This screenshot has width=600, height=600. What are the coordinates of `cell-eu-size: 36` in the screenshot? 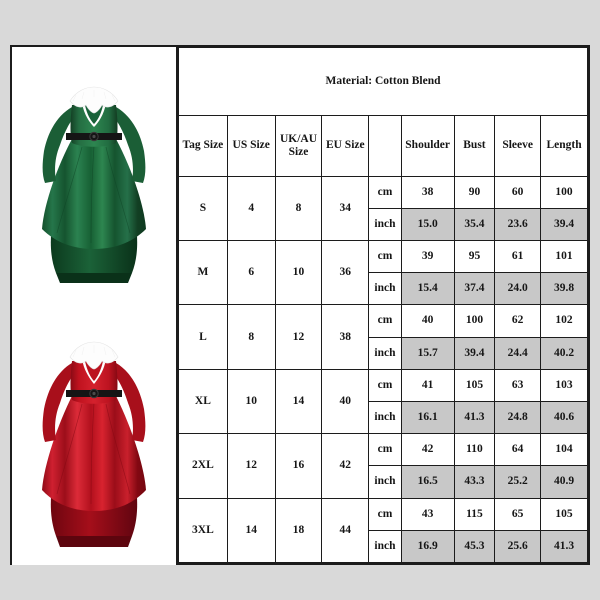 It's located at (345, 273).